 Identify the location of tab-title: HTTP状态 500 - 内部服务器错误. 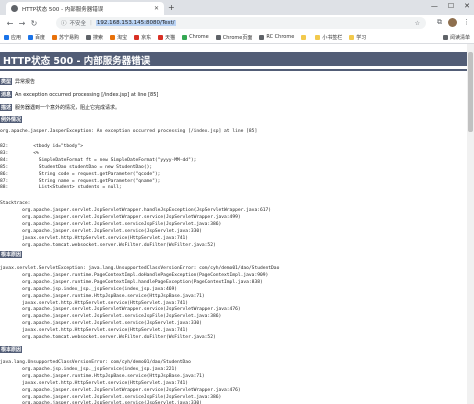
(63, 9).